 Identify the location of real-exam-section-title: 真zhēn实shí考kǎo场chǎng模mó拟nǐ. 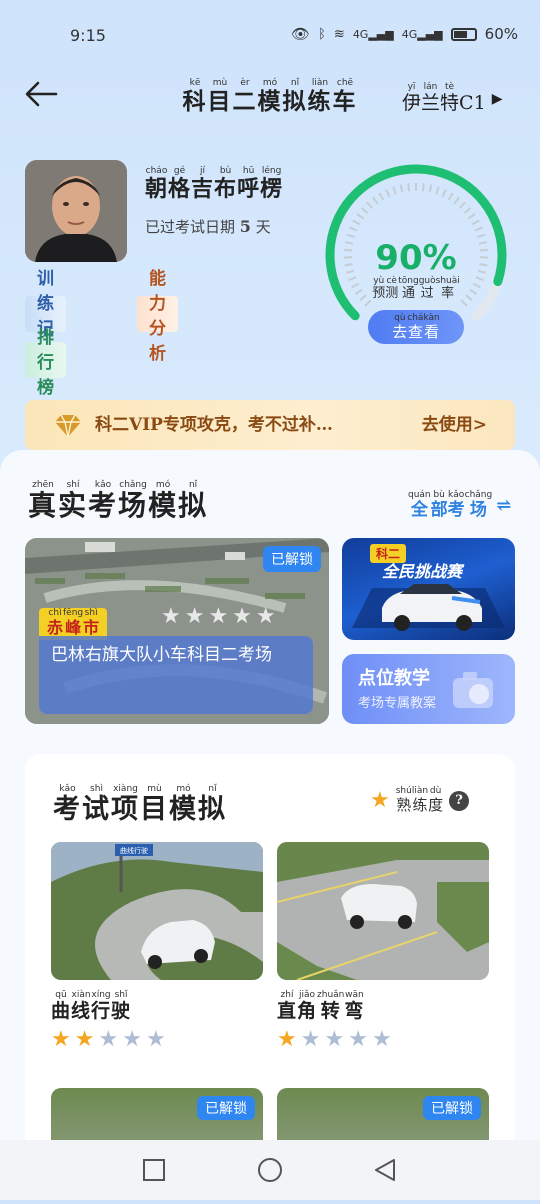
(118, 502).